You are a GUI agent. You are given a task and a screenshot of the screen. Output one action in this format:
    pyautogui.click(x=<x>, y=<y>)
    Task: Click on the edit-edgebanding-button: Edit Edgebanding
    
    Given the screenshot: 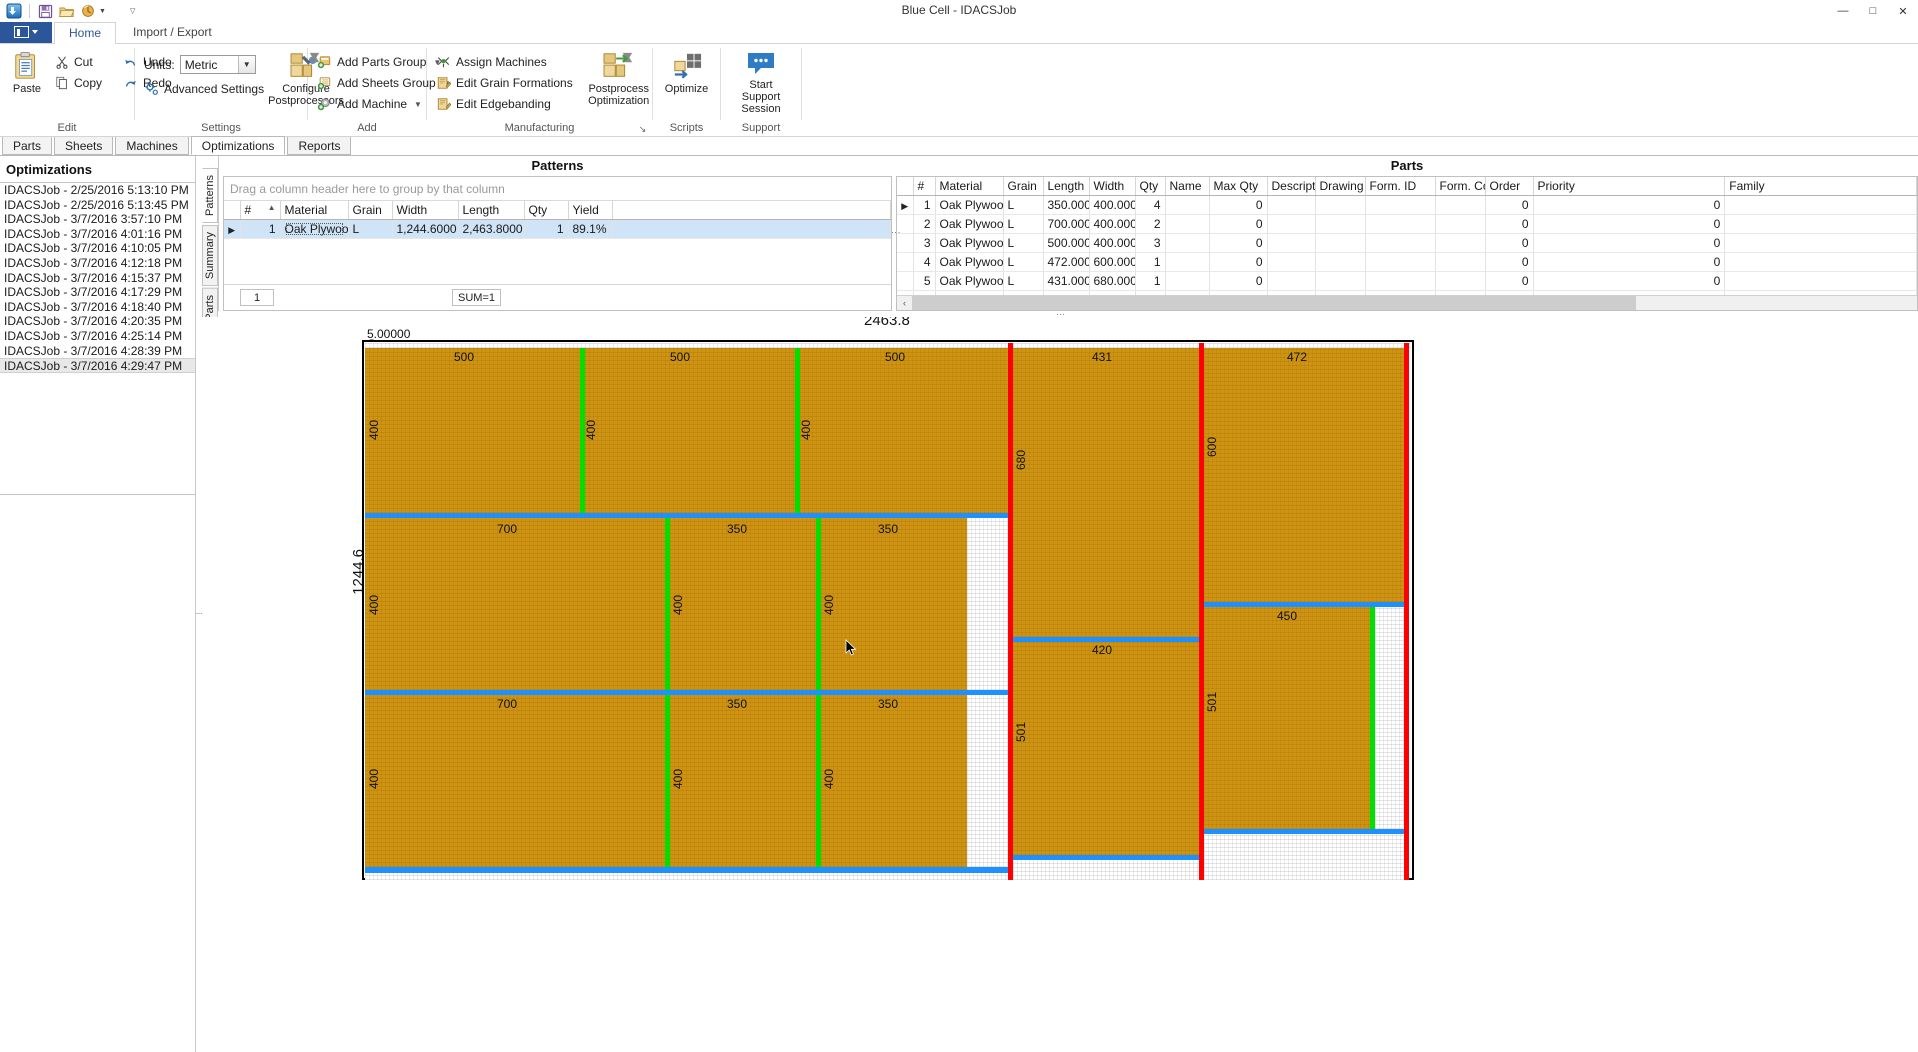 What is the action you would take?
    pyautogui.click(x=506, y=104)
    